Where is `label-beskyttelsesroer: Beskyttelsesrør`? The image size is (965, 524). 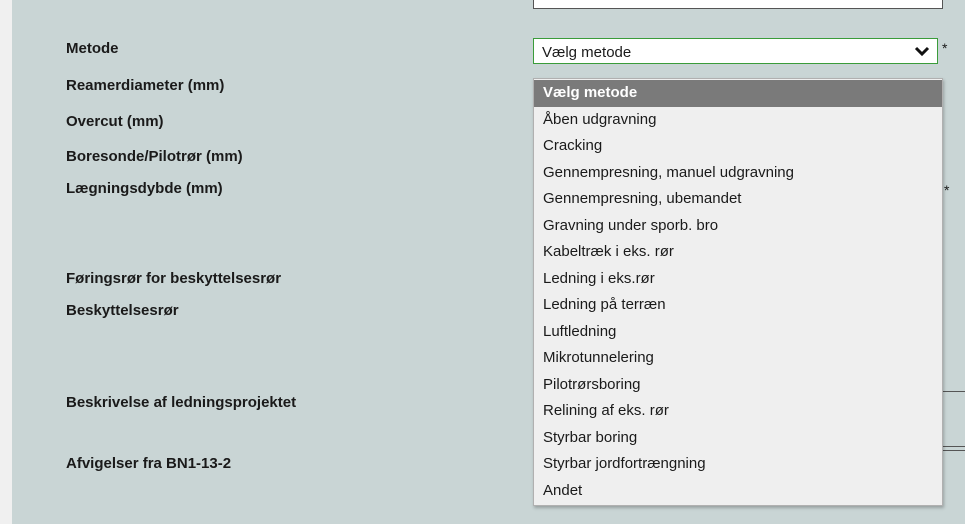
label-beskyttelsesroer: Beskyttelsesrør is located at coordinates (122, 310).